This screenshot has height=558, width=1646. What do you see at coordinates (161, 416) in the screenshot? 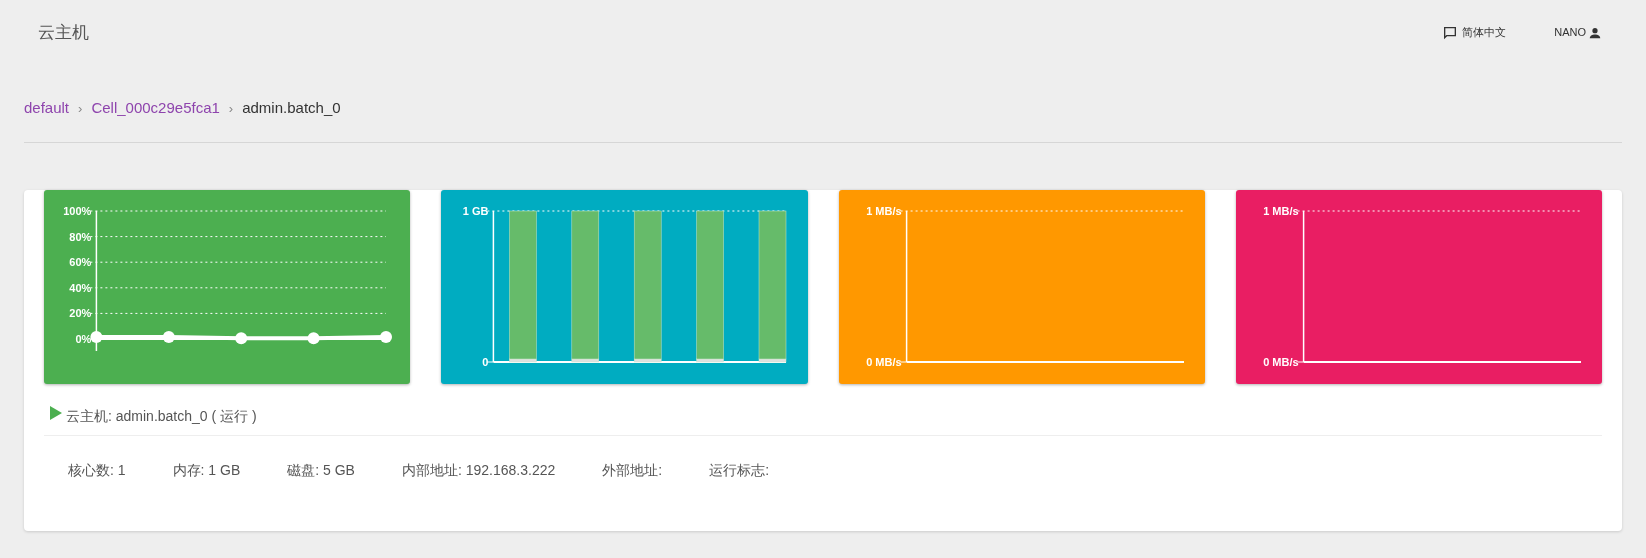
I see `instance-title: 云主机: admin.batch_0 ( 运行 )` at bounding box center [161, 416].